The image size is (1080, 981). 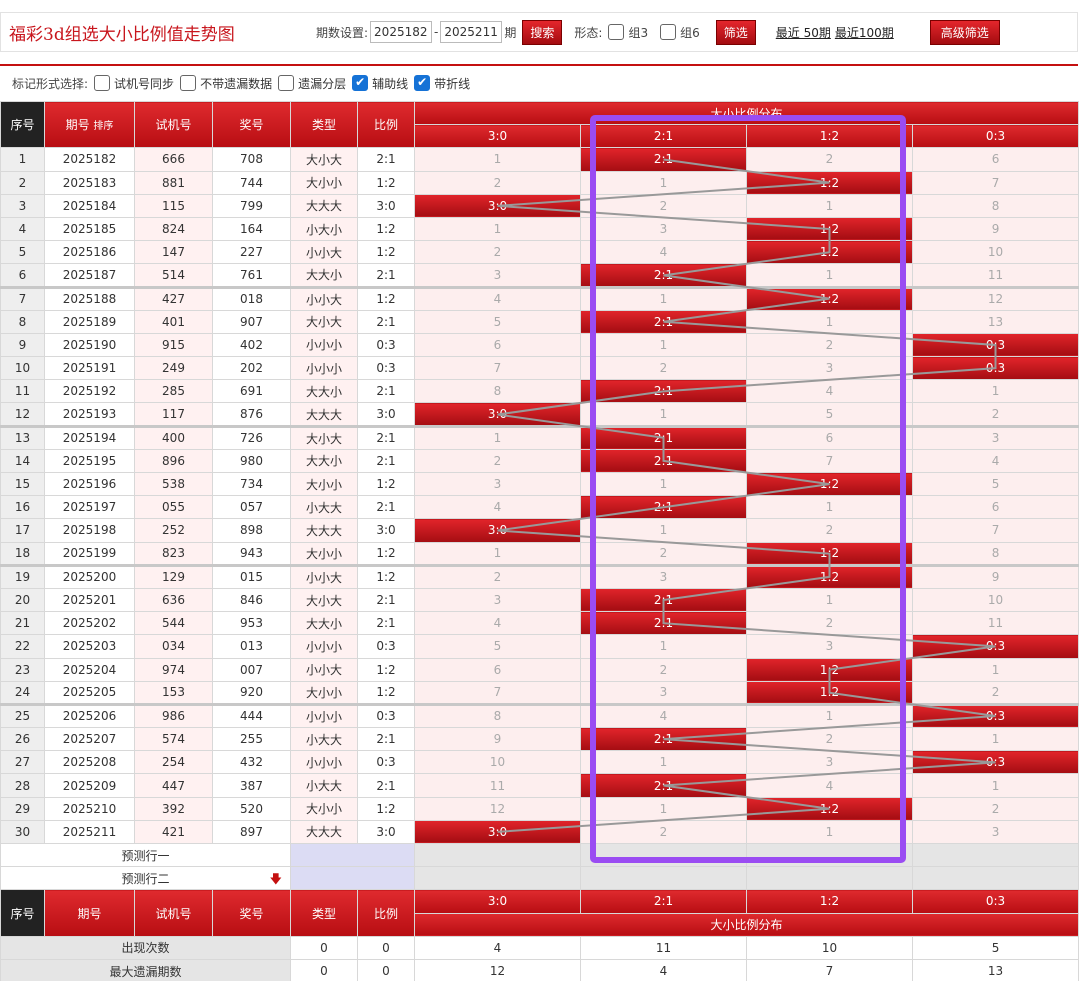 I want to click on cell-win: 013, so click(x=251, y=646).